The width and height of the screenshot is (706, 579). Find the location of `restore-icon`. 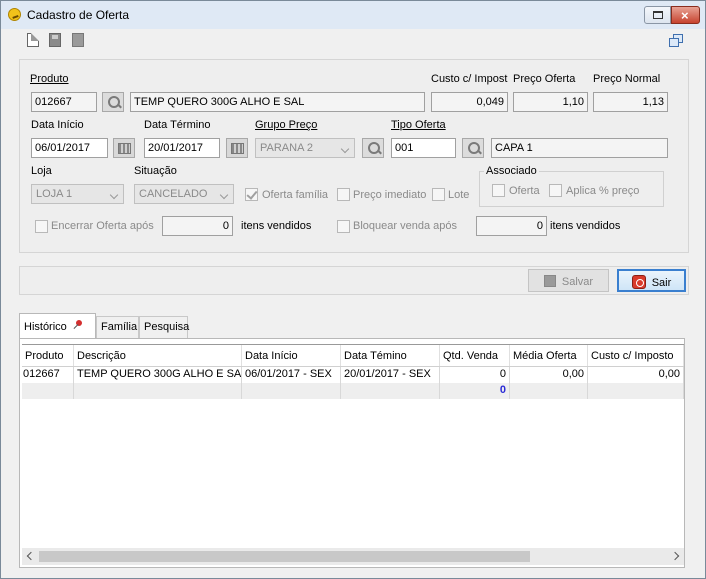

restore-icon is located at coordinates (658, 15).